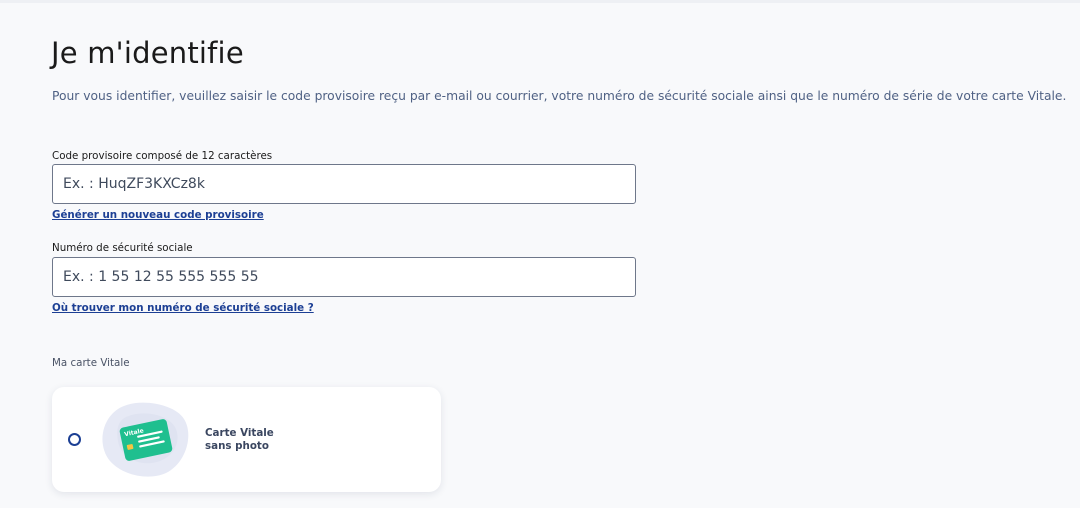 Image resolution: width=1080 pixels, height=508 pixels. Describe the element at coordinates (344, 184) in the screenshot. I see `code-provisoire-input` at that location.